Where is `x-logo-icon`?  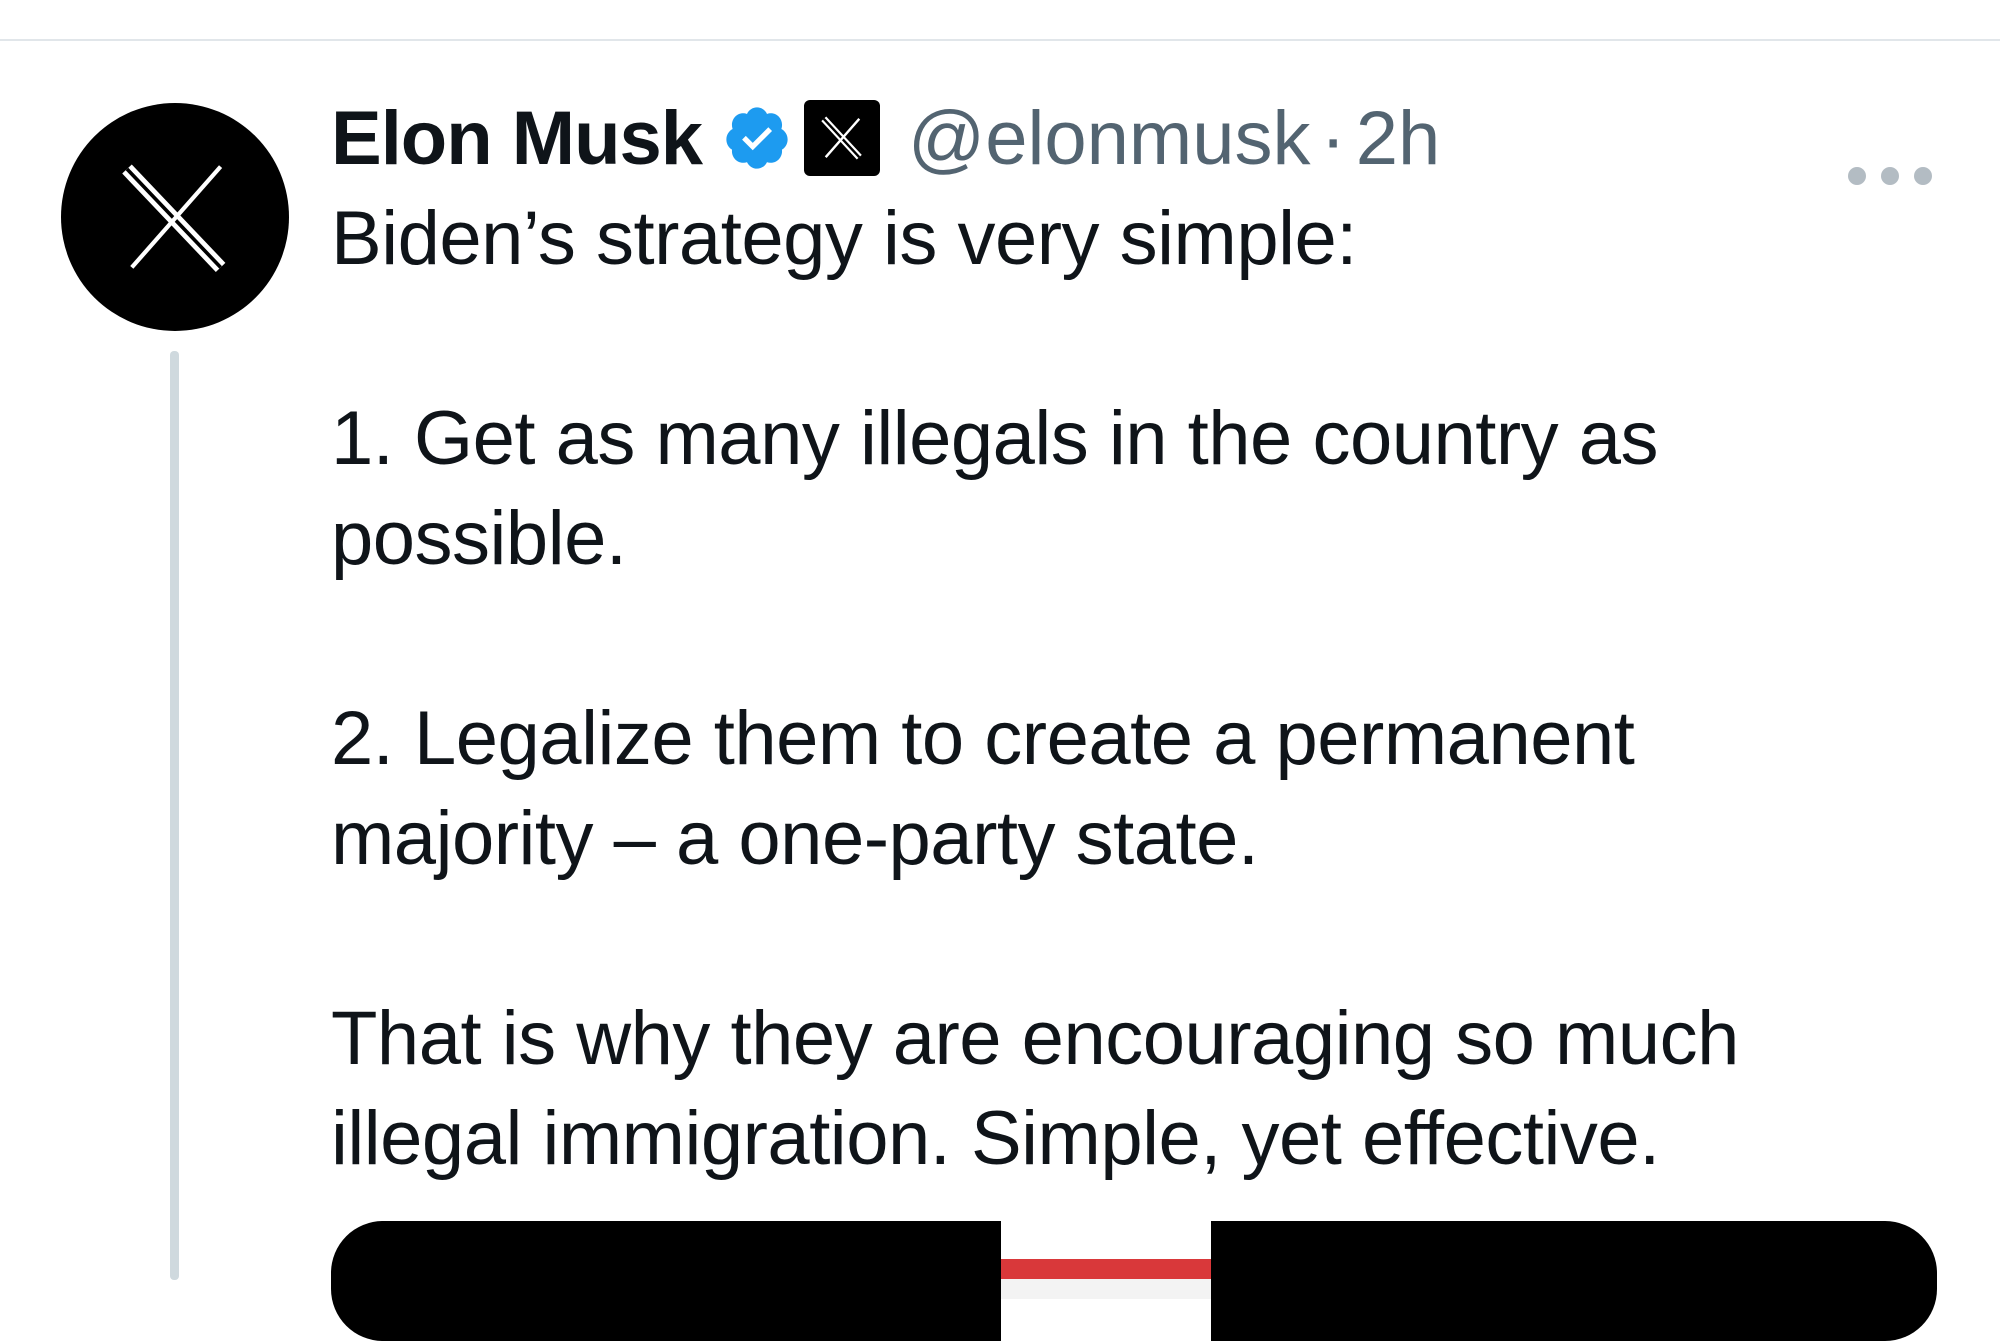
x-logo-icon is located at coordinates (174, 218).